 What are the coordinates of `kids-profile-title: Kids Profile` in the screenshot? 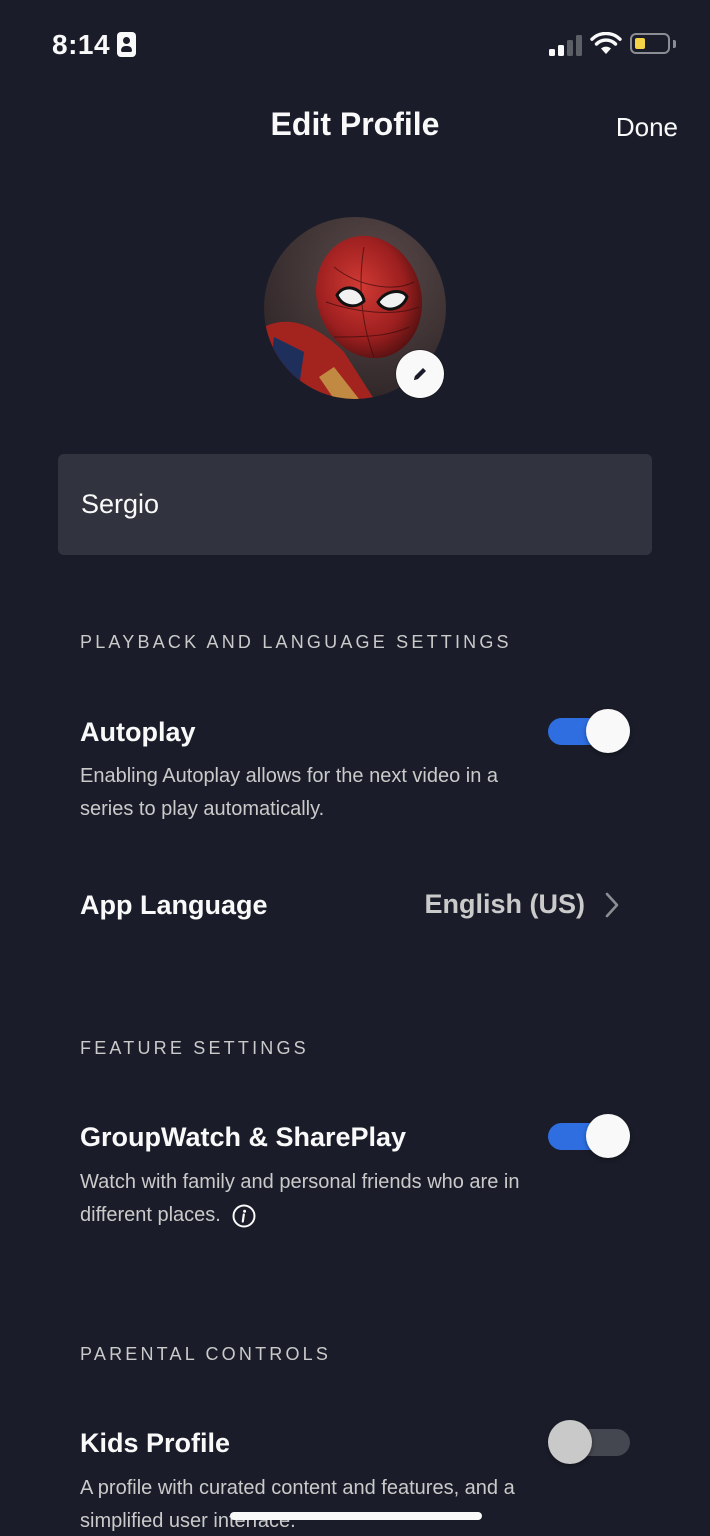 It's located at (155, 1443).